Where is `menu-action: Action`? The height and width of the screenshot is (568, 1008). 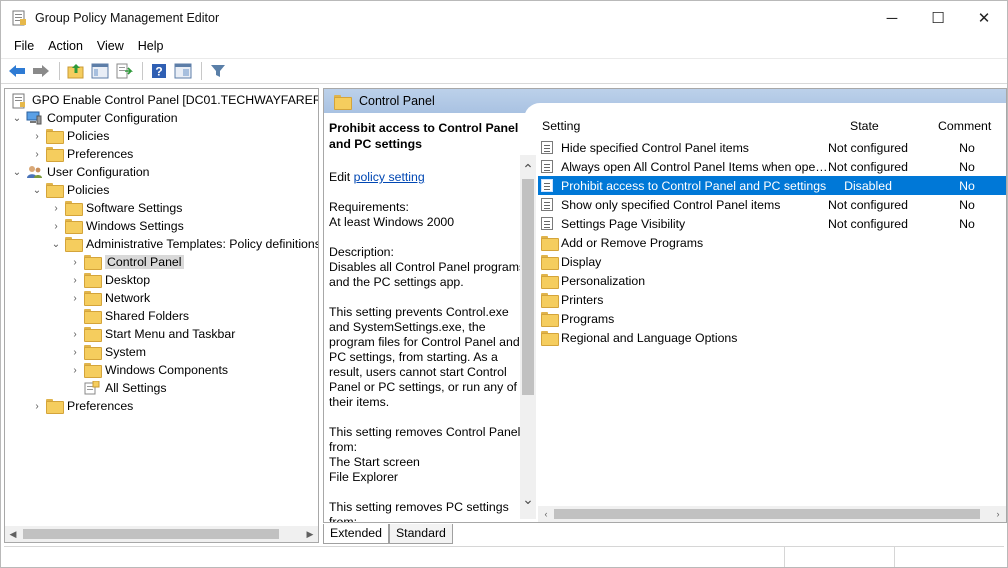
menu-action: Action is located at coordinates (65, 47).